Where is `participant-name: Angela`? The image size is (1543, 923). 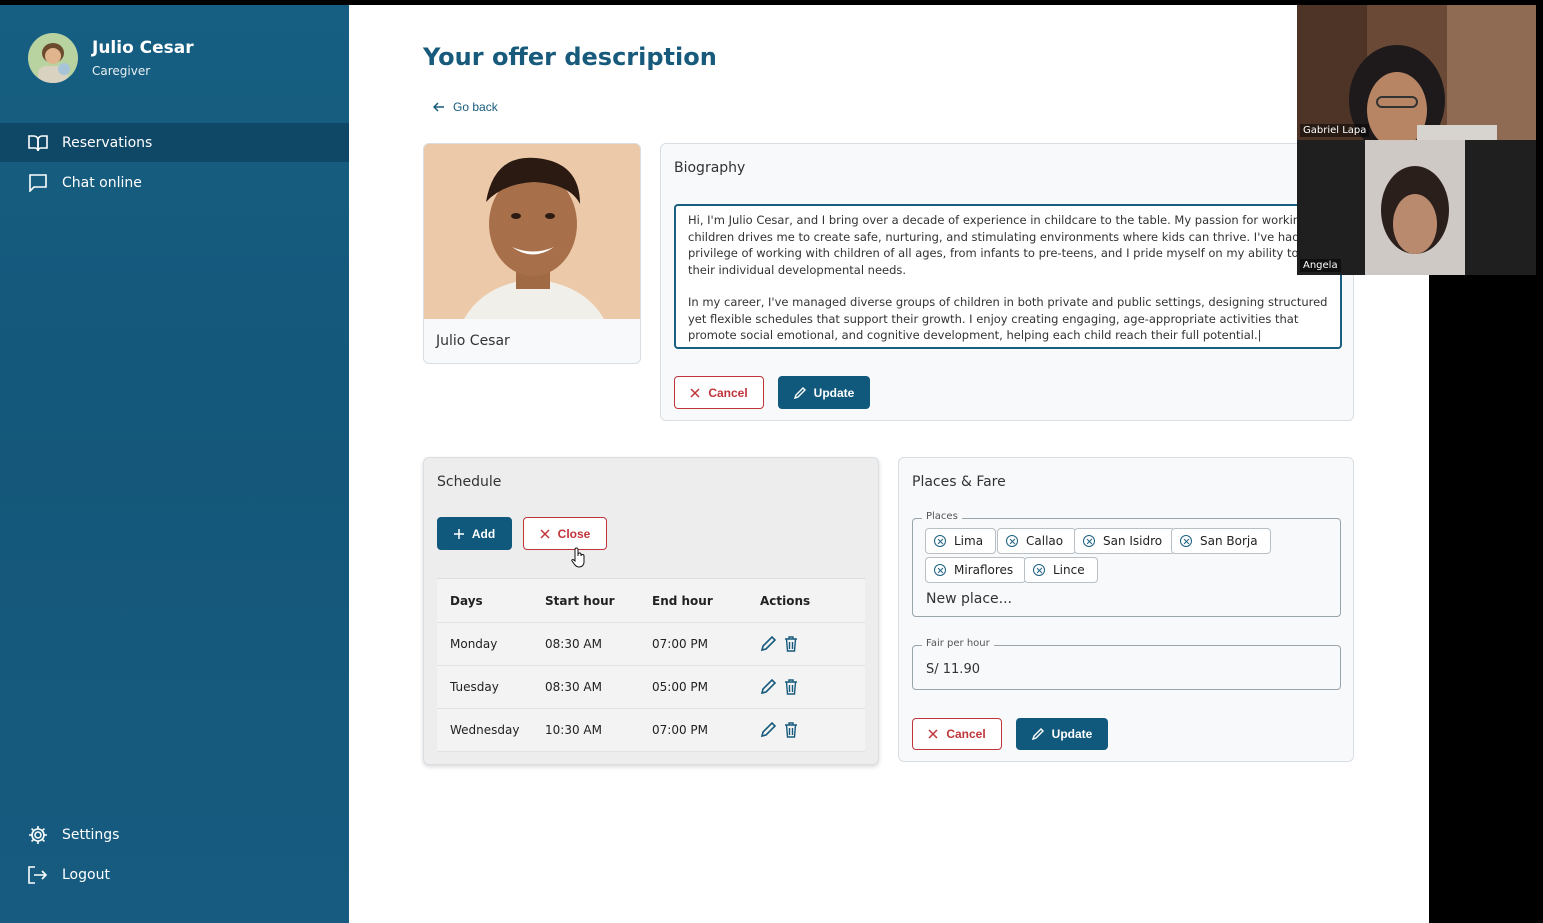
participant-name: Angela is located at coordinates (1320, 265).